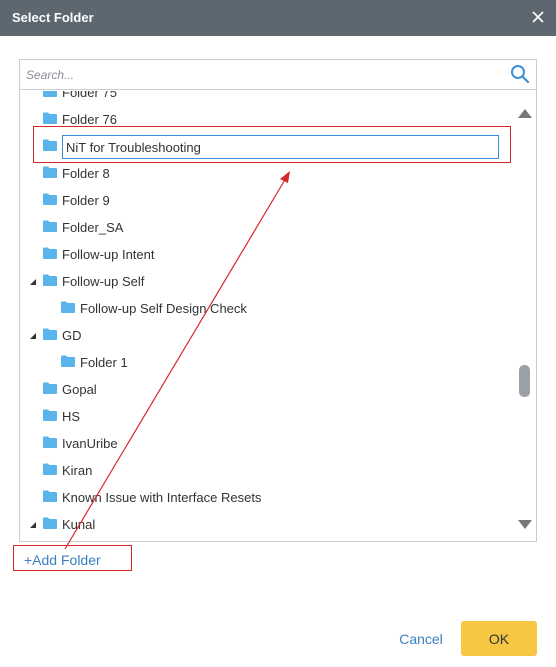 The width and height of the screenshot is (556, 667). I want to click on dialog-title: Select Folder, so click(53, 17).